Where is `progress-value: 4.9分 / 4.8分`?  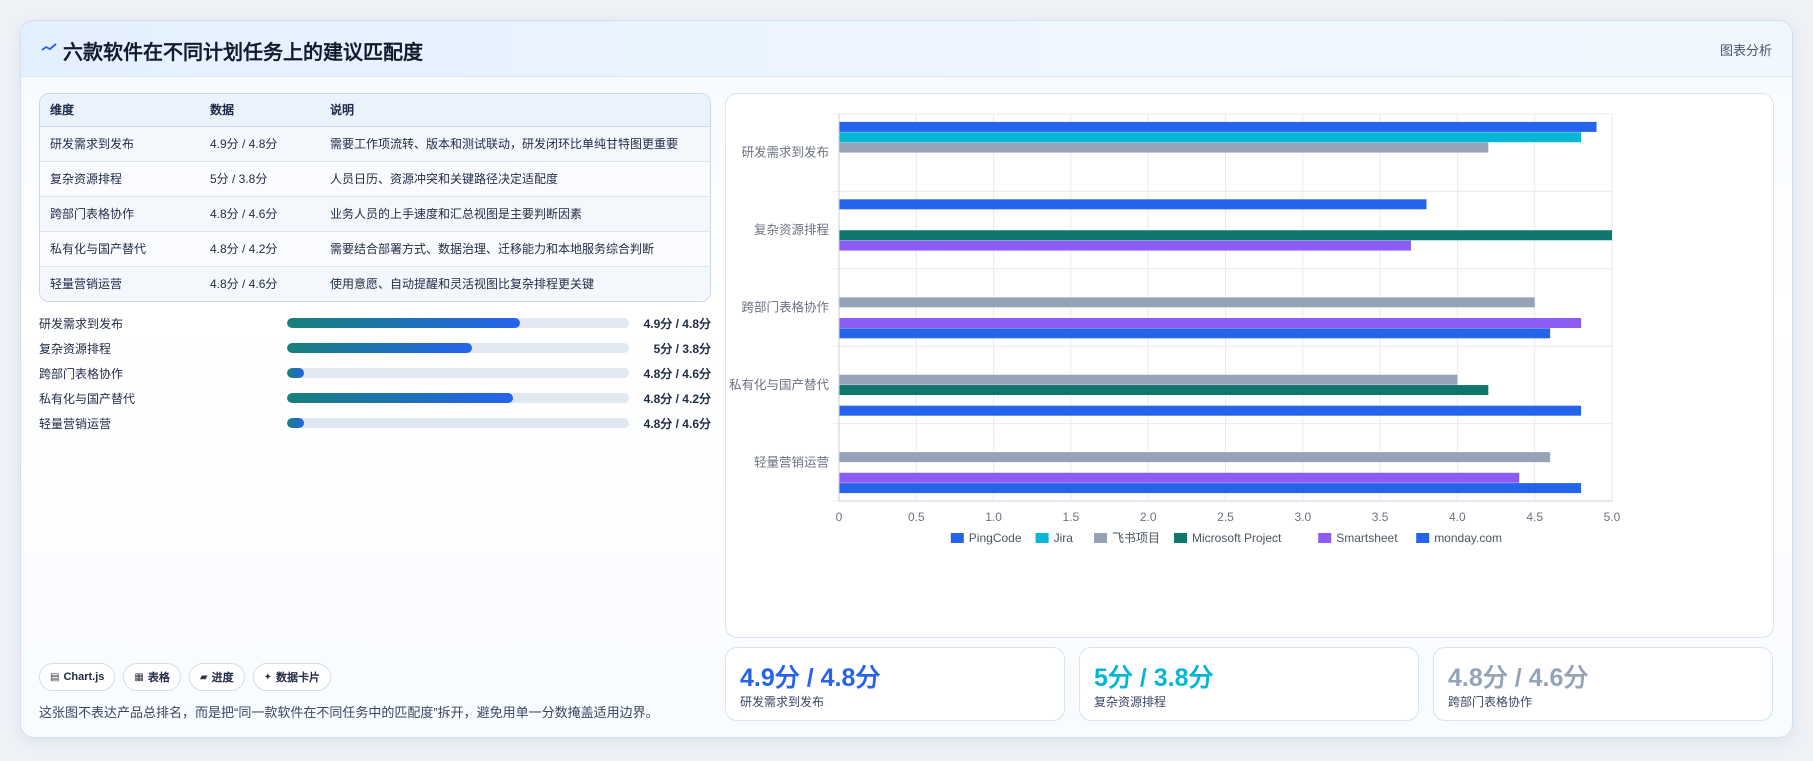 progress-value: 4.9分 / 4.8分 is located at coordinates (677, 324).